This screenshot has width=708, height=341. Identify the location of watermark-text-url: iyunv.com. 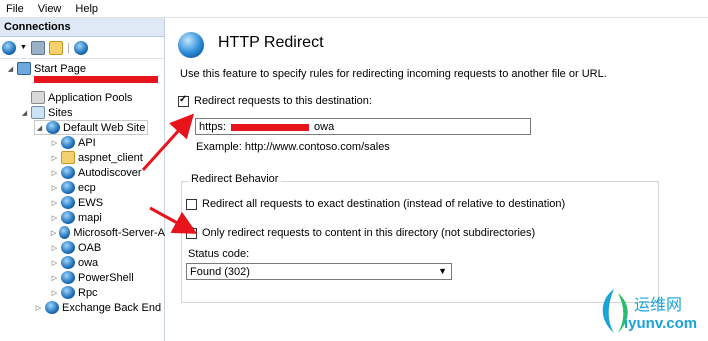
(661, 323).